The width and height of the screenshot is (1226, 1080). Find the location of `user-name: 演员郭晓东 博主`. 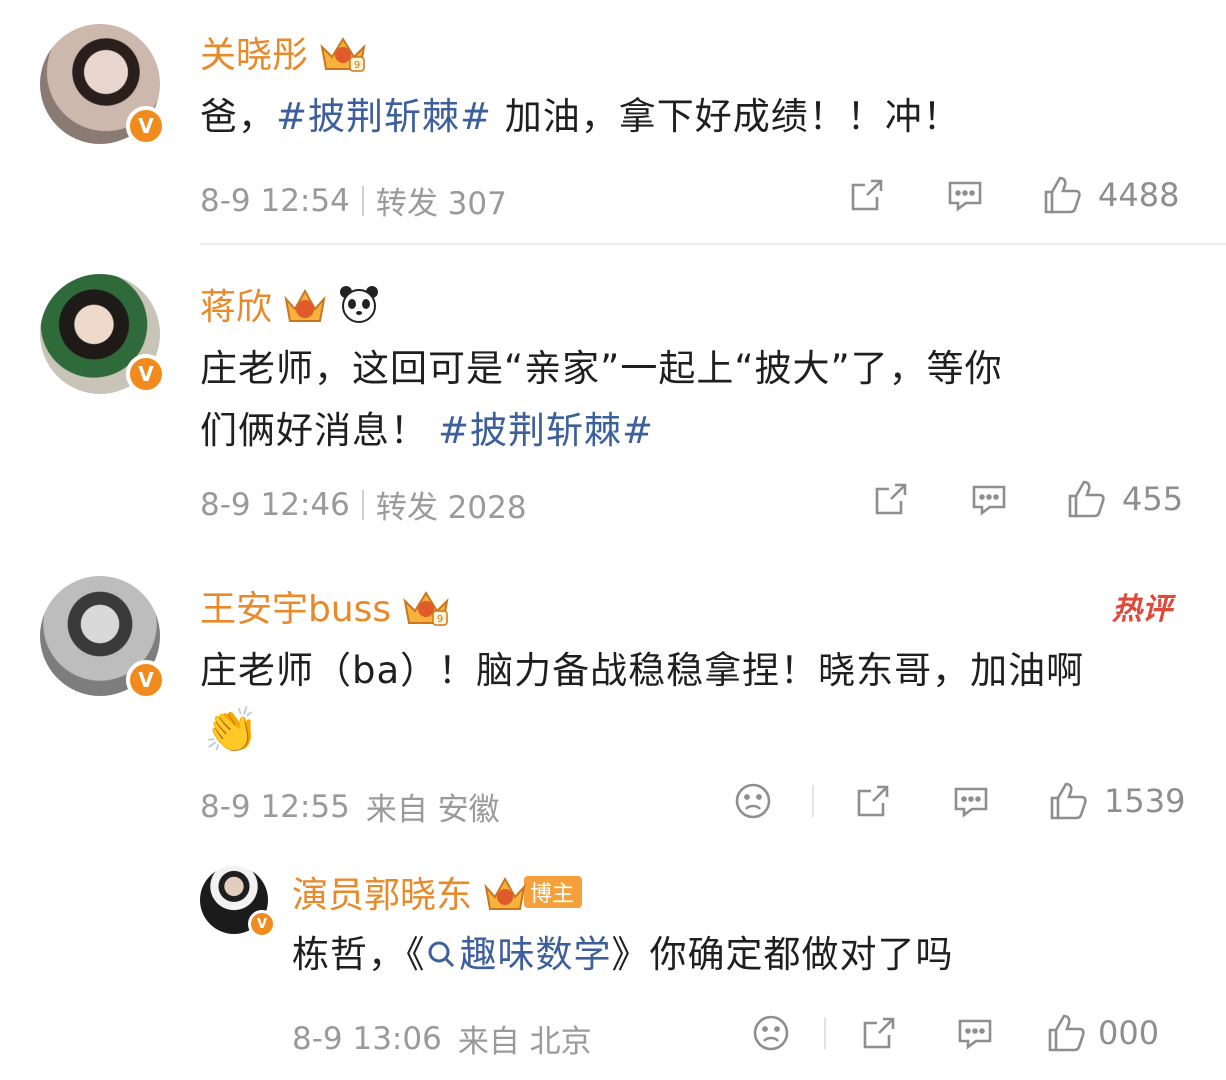

user-name: 演员郭晓东 博主 is located at coordinates (437, 892).